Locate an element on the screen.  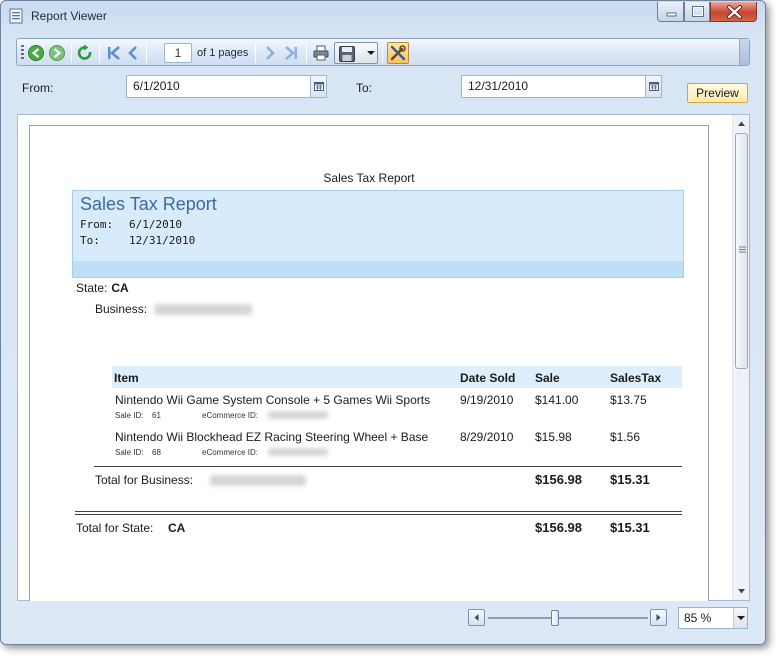
previous-page-icon is located at coordinates (133, 53).